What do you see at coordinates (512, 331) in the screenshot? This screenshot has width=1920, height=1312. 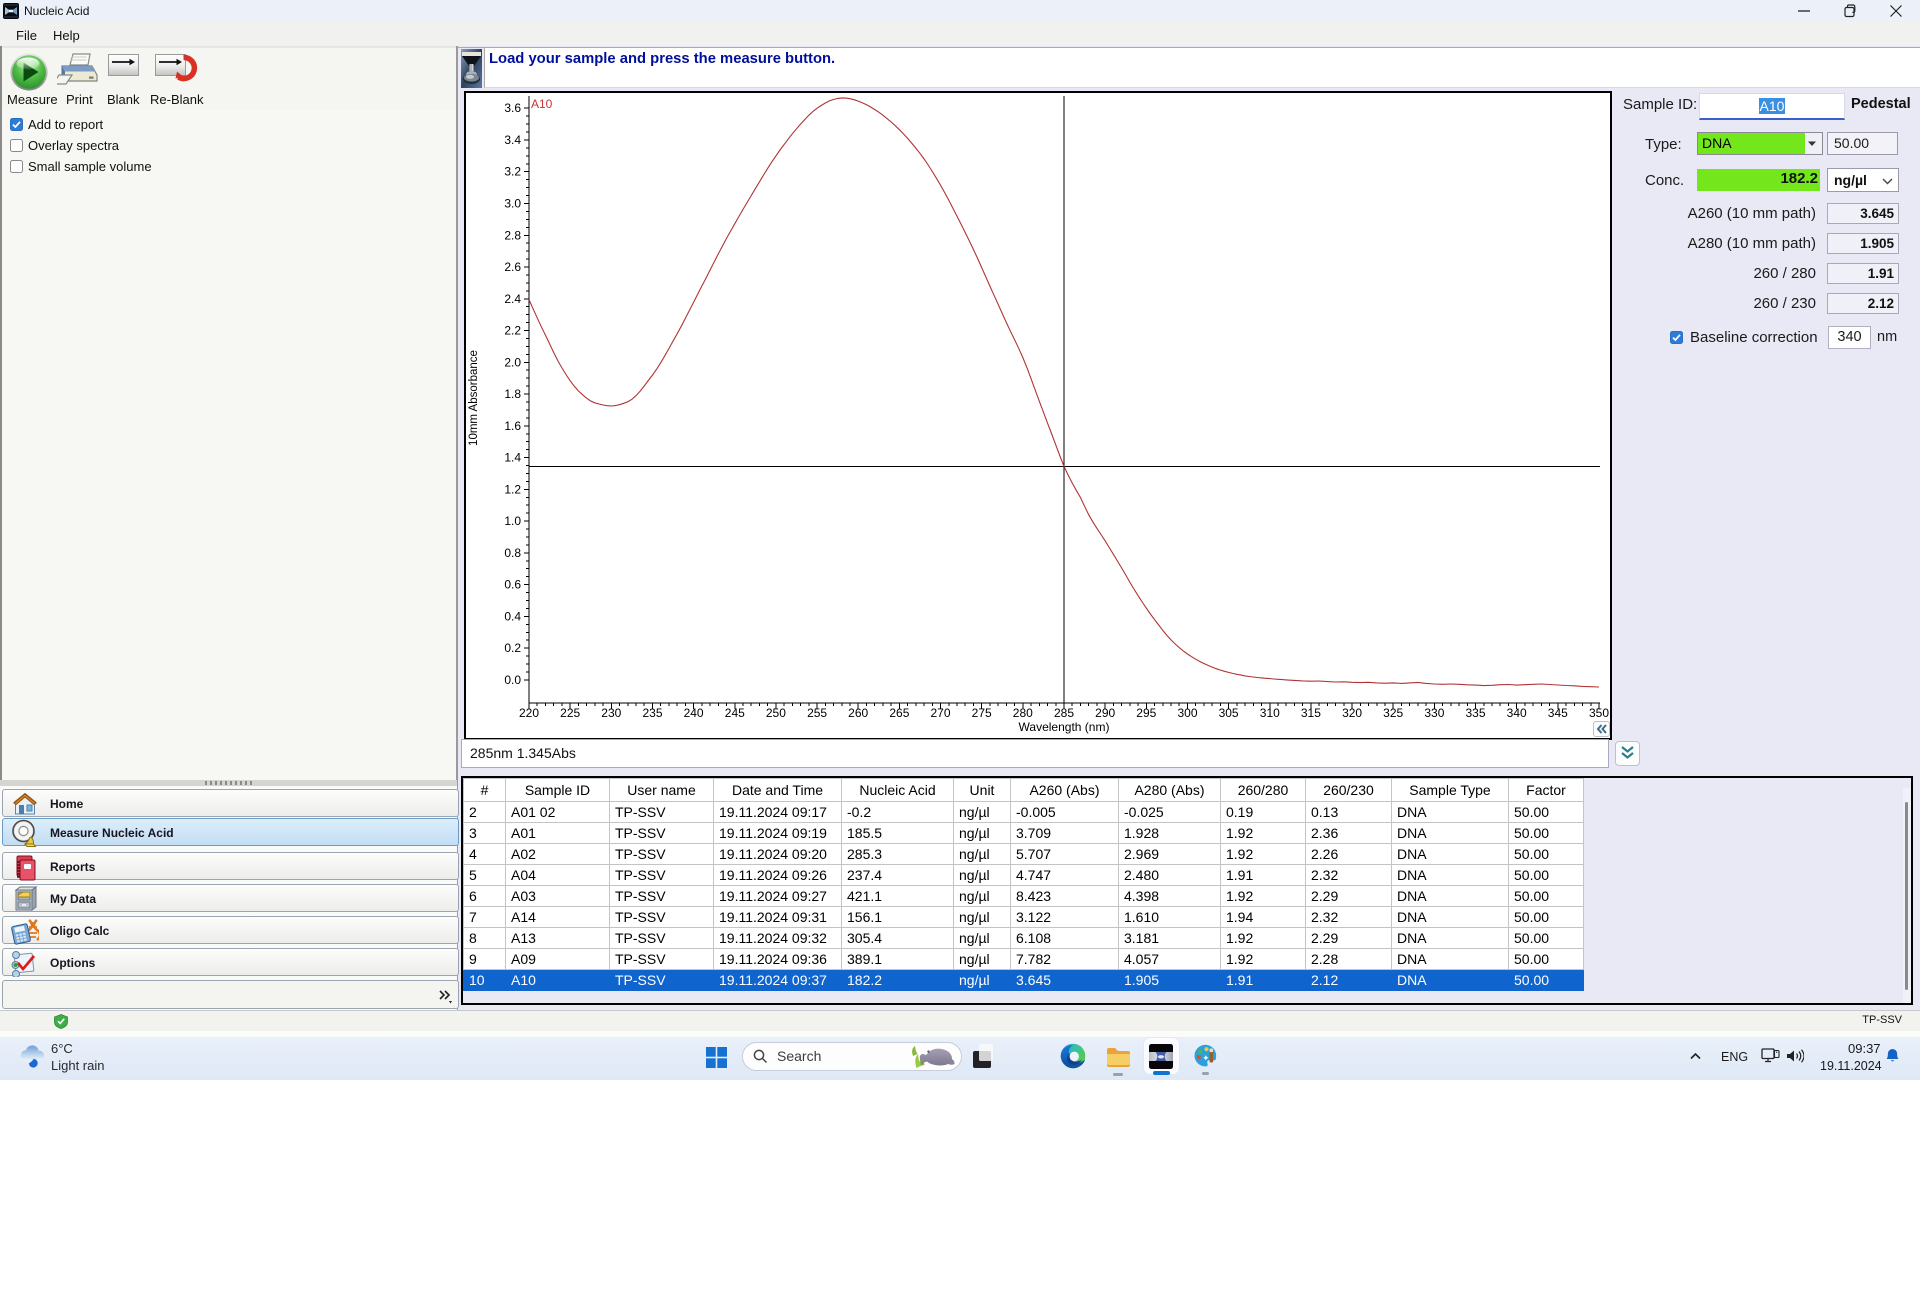 I see `svg-text: 2.2` at bounding box center [512, 331].